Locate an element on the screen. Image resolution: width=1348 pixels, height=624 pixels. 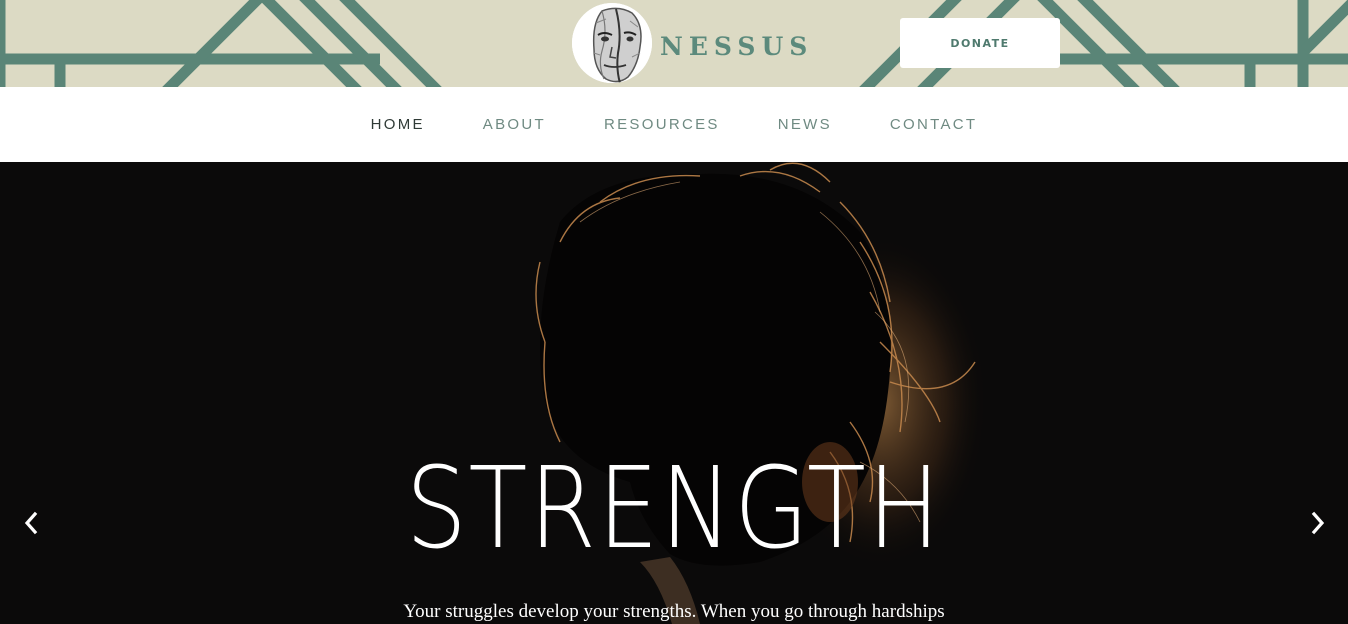
main-nav: HOME ABOUT RESOURCES NEWS CONTACT is located at coordinates (674, 124).